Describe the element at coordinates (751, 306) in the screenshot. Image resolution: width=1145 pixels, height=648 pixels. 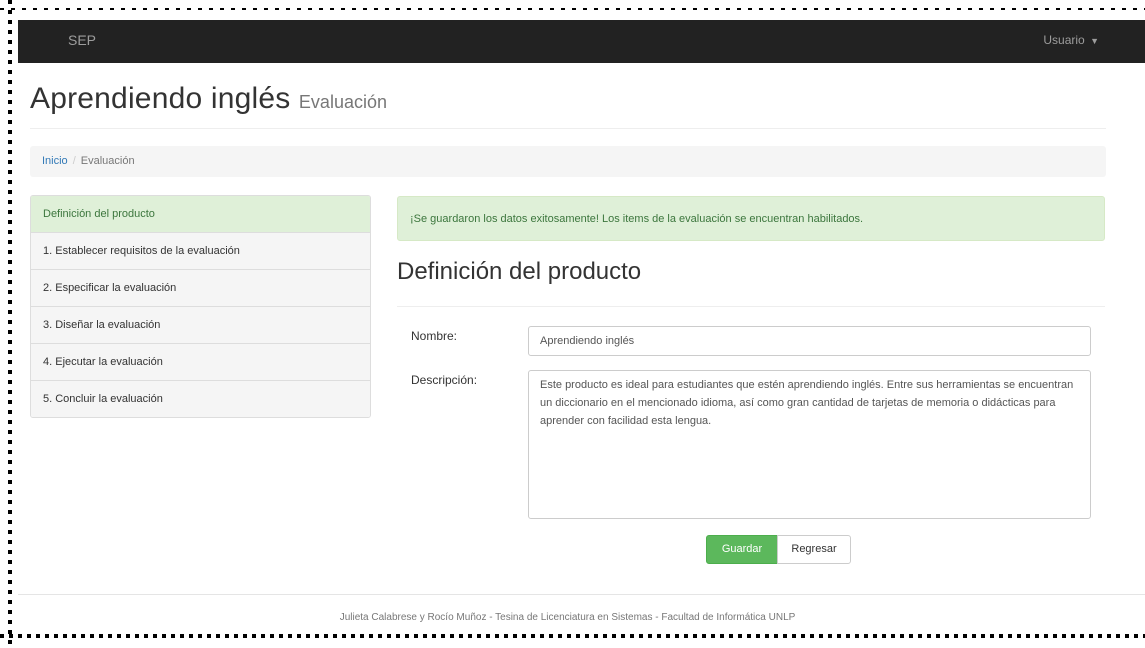
I see `section-divider` at that location.